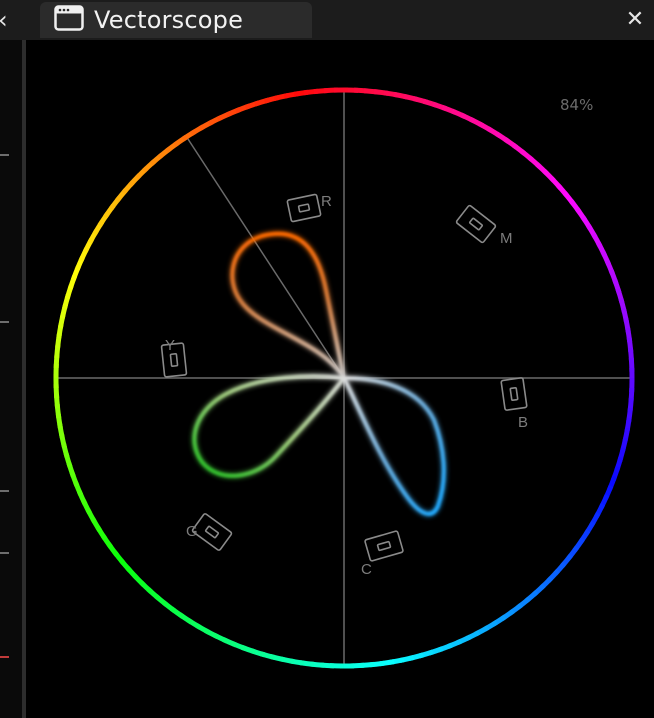  I want to click on target-label-m: M, so click(506, 238).